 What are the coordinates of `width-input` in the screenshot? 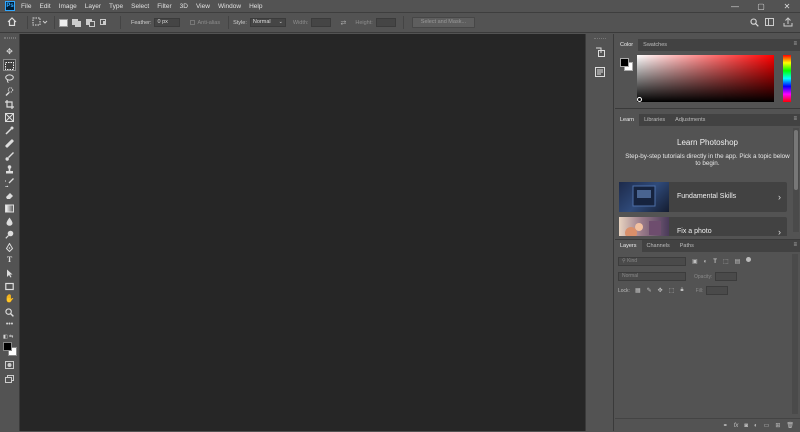 It's located at (321, 22).